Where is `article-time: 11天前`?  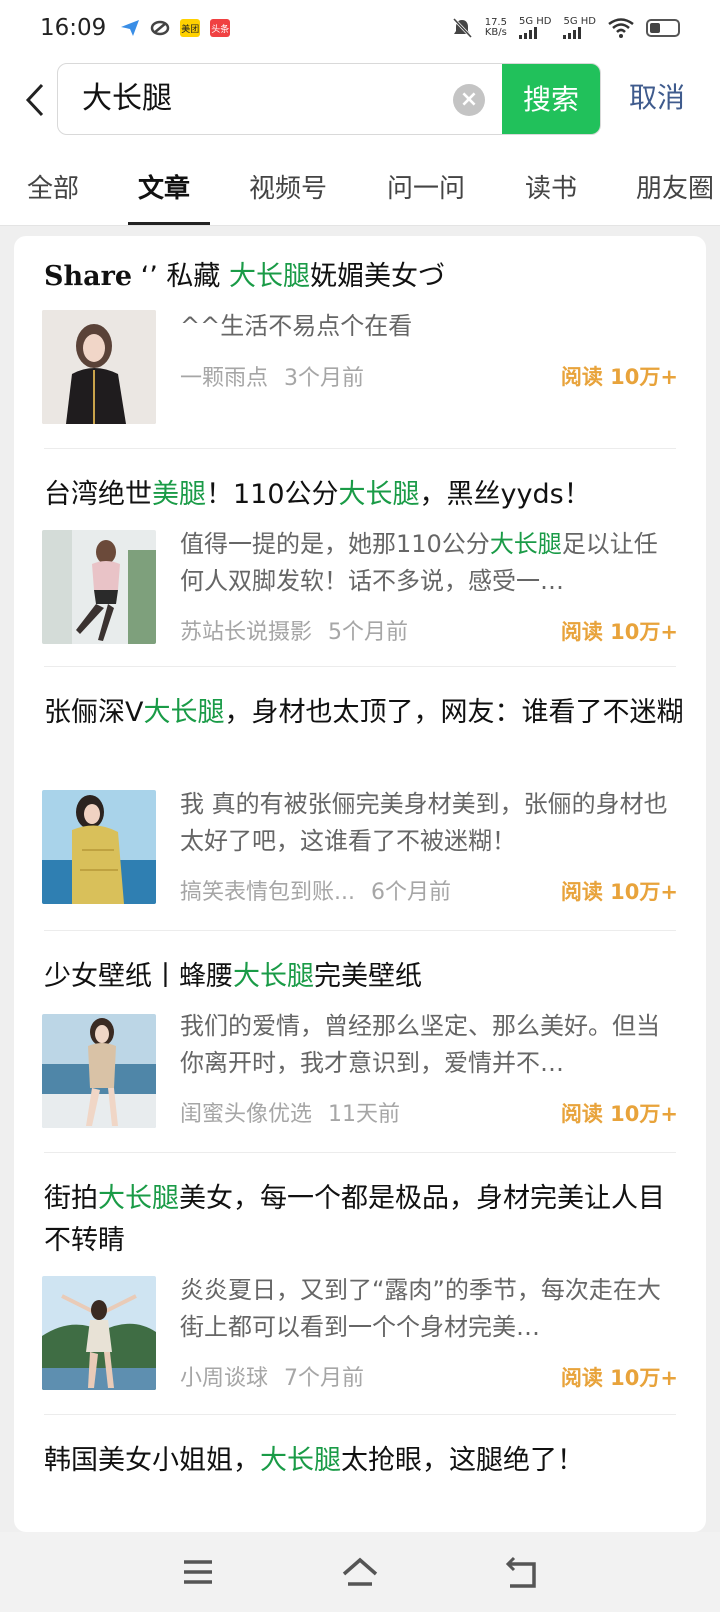
article-time: 11天前 is located at coordinates (364, 1114).